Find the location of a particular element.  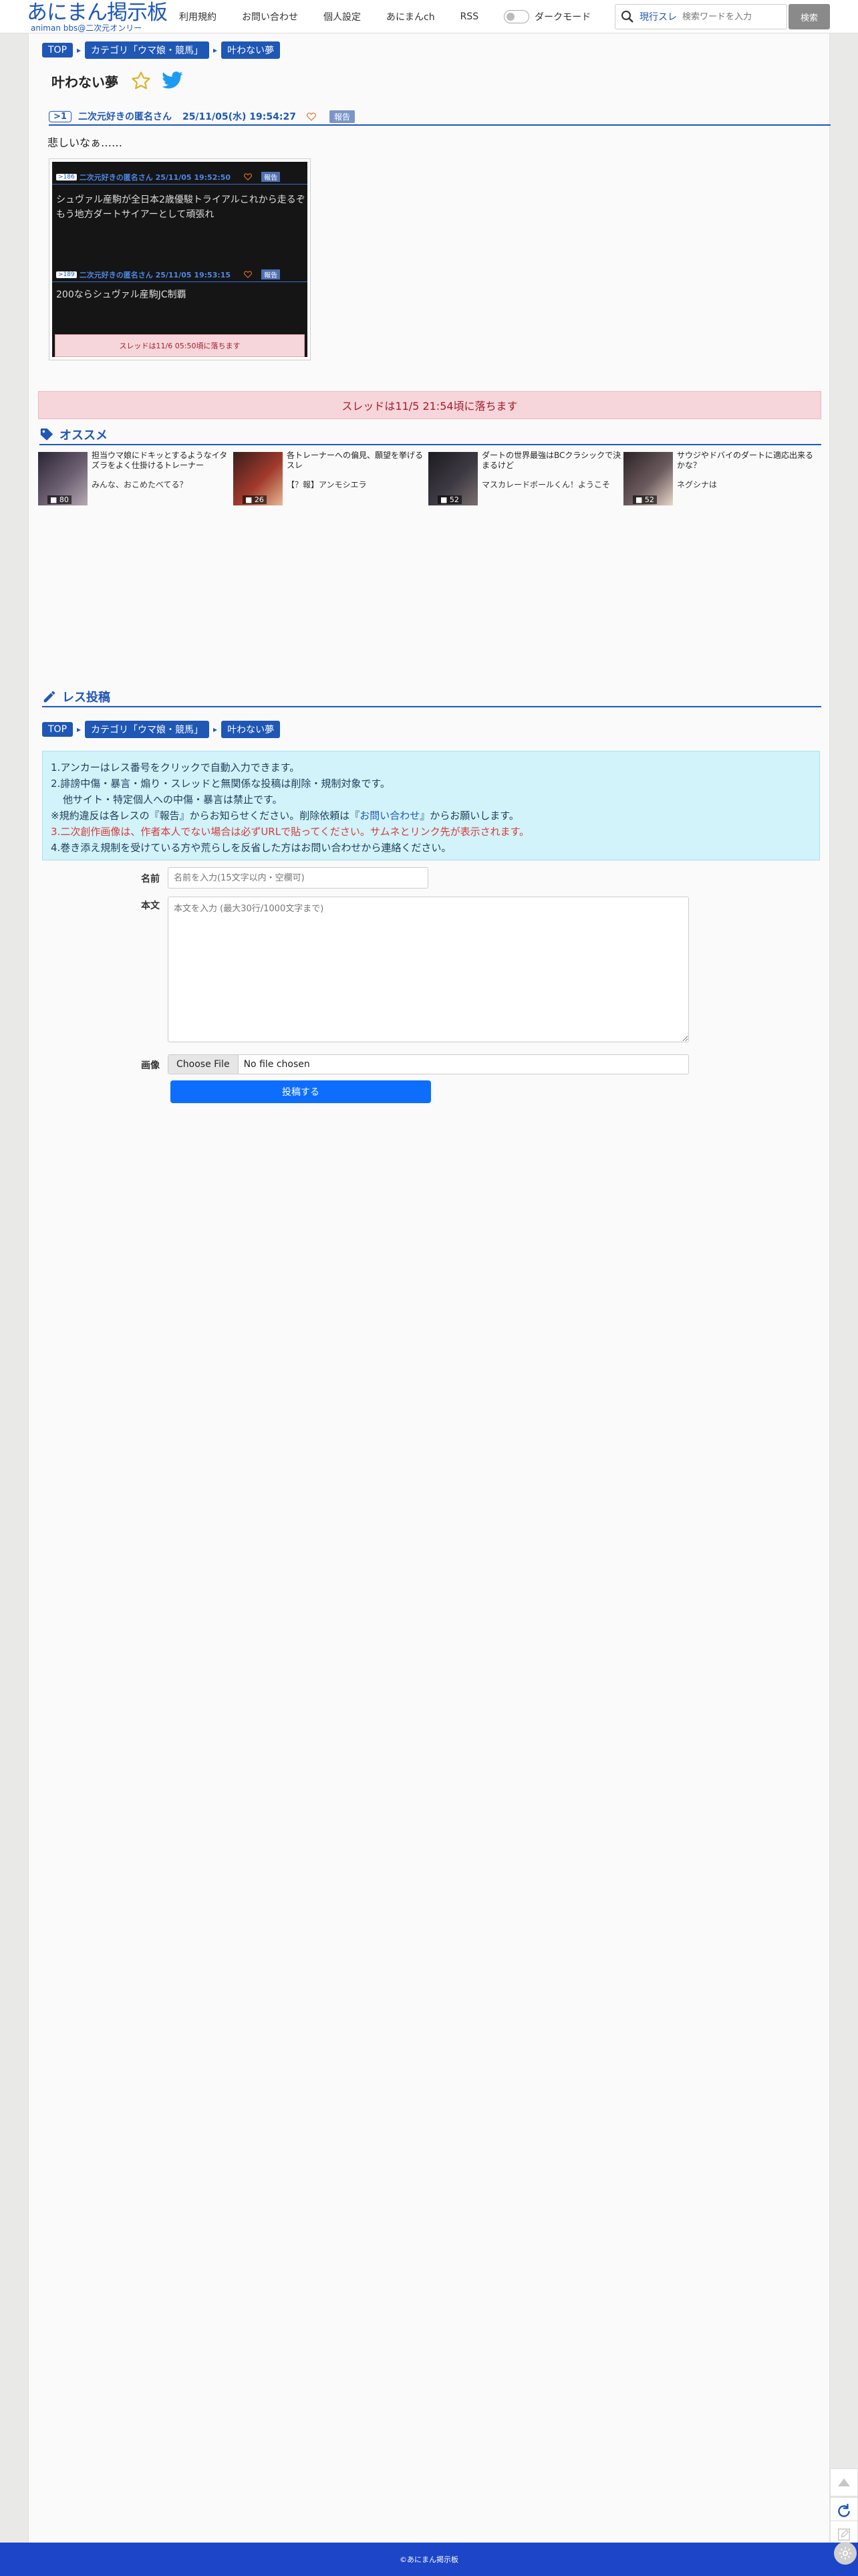

recommend-item-title: ダートの世界最強はBCクラシックで決まるけど is located at coordinates (552, 461).